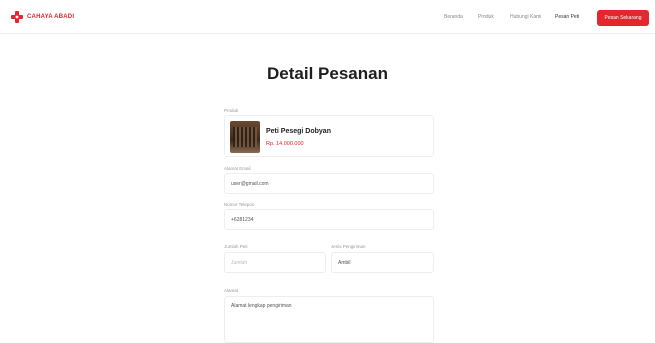  I want to click on order-now-button: Pesan Sekarang, so click(623, 18).